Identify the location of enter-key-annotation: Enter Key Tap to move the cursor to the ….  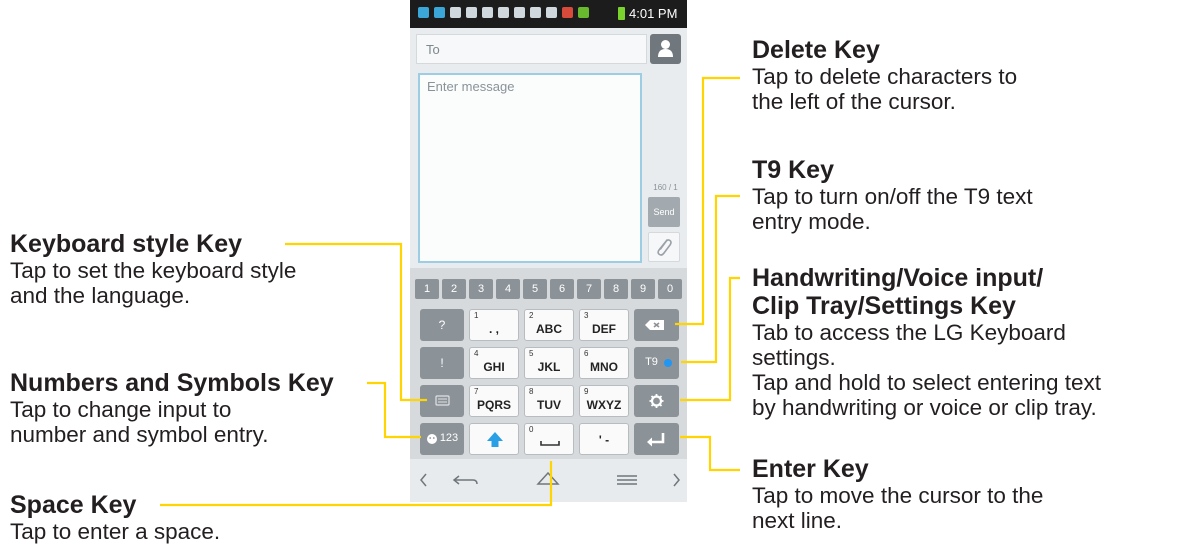
(897, 494).